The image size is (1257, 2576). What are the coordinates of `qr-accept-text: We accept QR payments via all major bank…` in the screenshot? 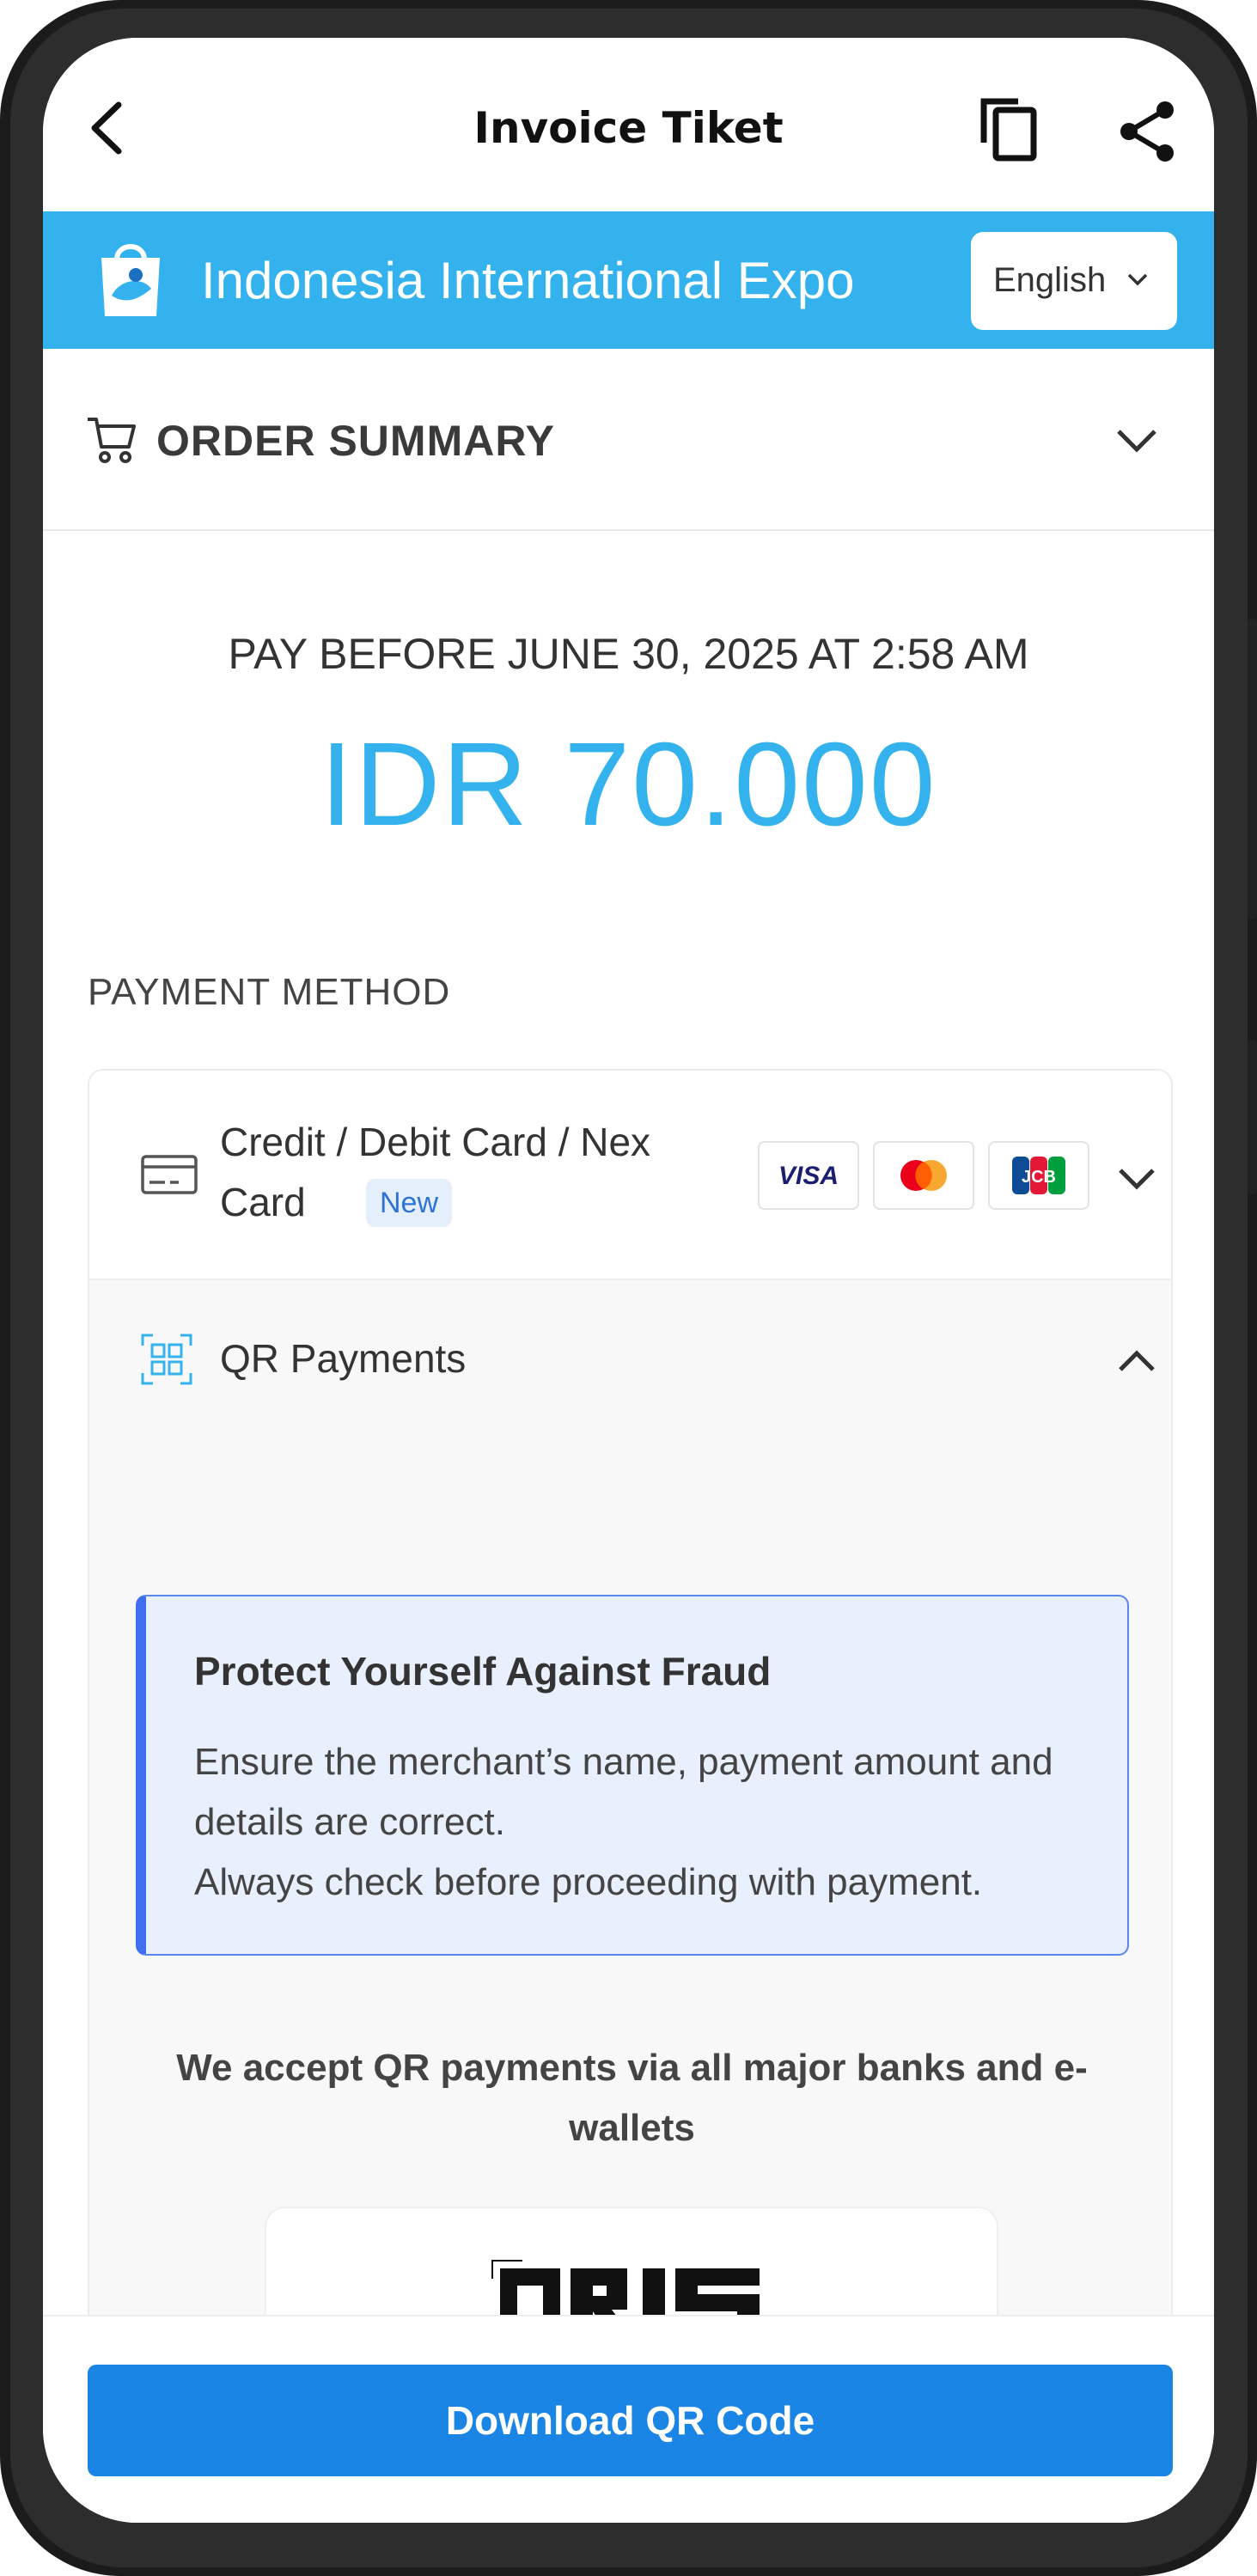 It's located at (632, 2098).